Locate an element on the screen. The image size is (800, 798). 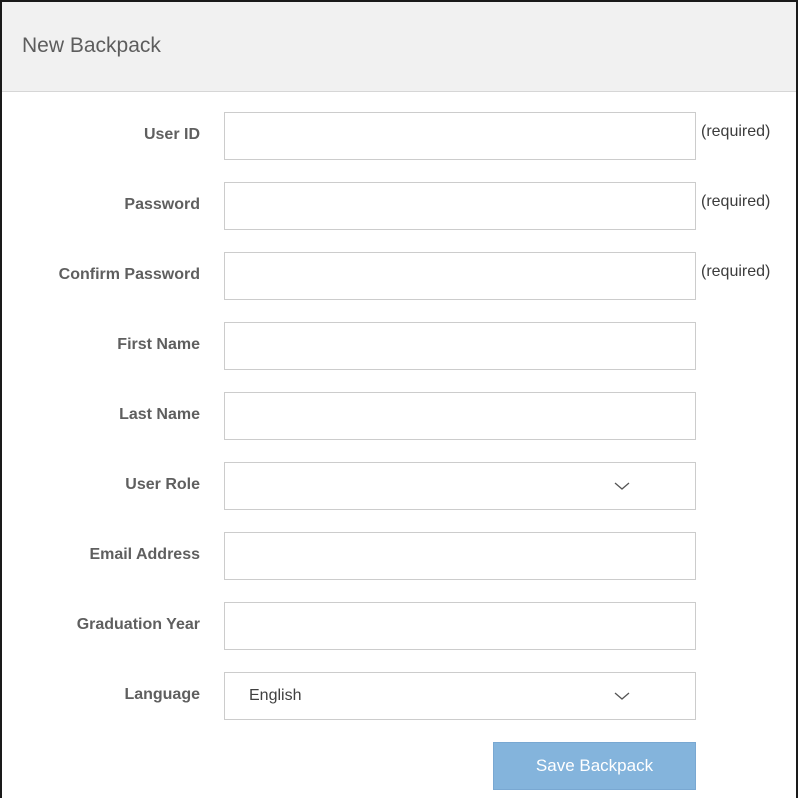
graduation-year-row: Graduation Year is located at coordinates (400, 626).